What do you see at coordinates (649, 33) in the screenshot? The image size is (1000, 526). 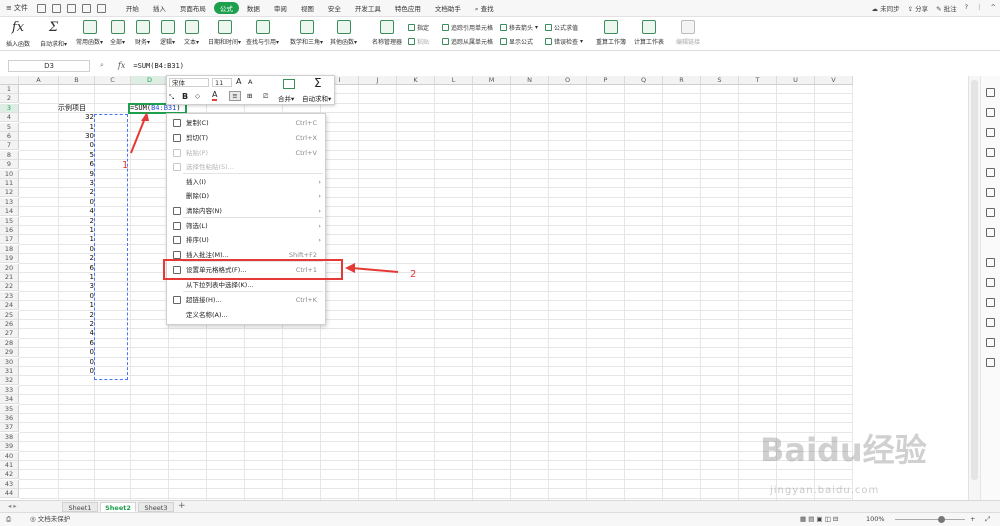 I see `calc-sheet-button: 计算工作表` at bounding box center [649, 33].